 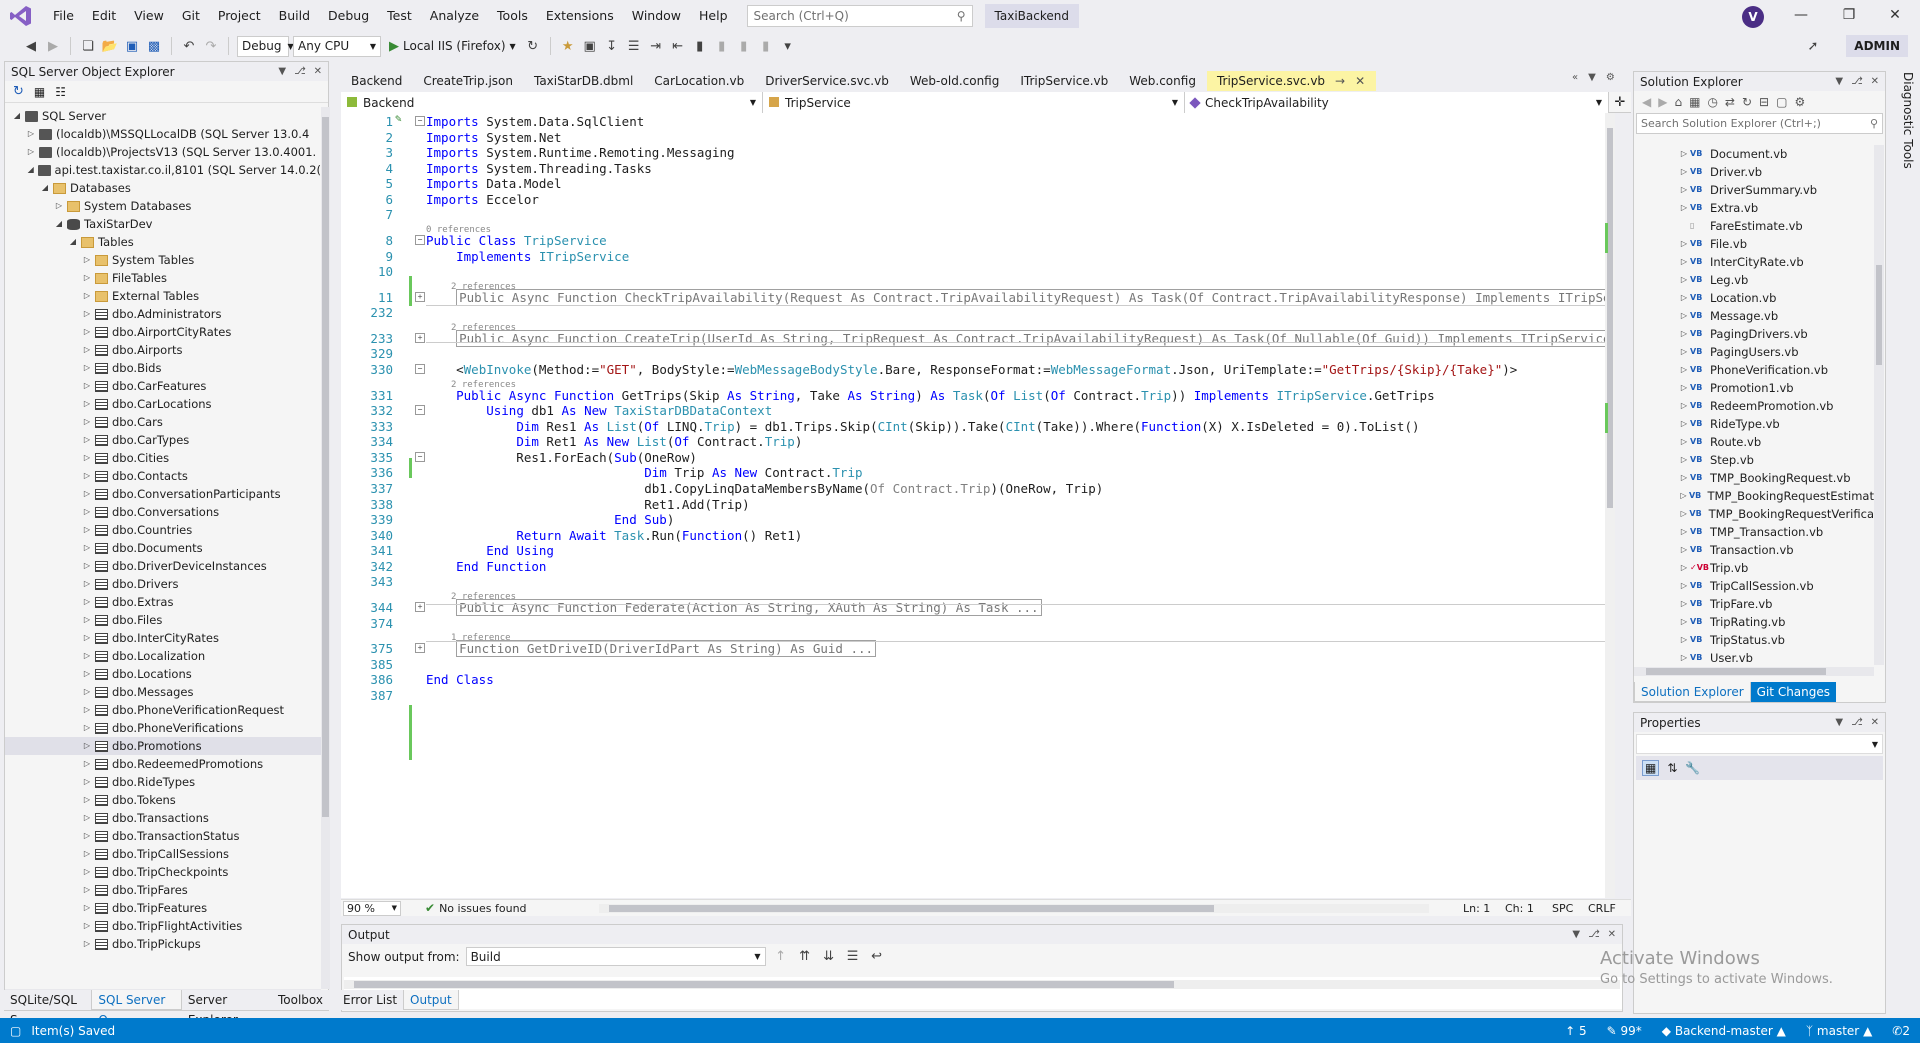 What do you see at coordinates (612, 46) in the screenshot?
I see `step-into-icon: ↧` at bounding box center [612, 46].